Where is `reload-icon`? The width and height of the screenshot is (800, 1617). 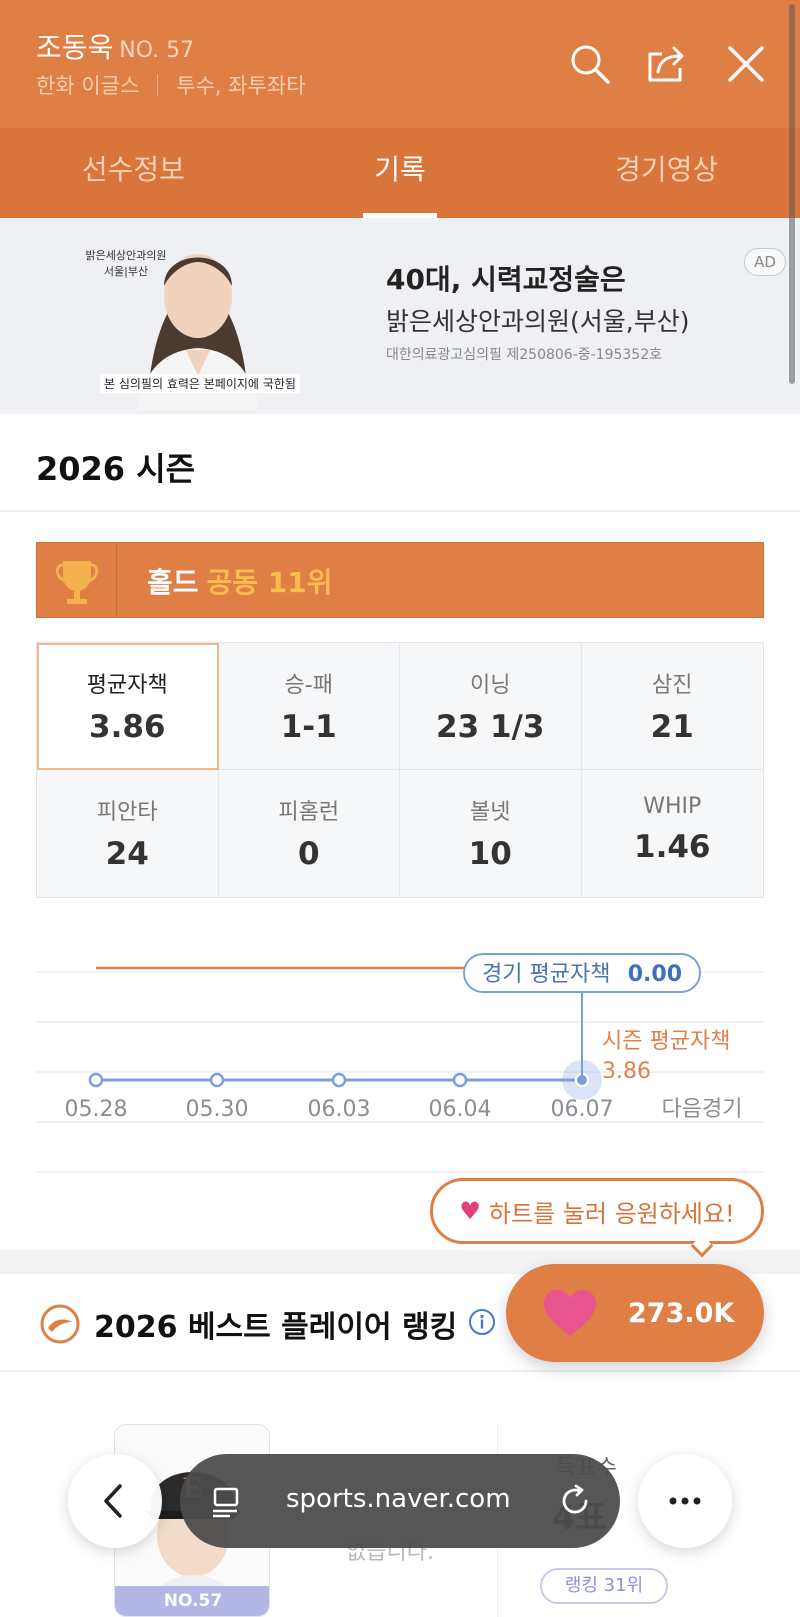
reload-icon is located at coordinates (575, 1501).